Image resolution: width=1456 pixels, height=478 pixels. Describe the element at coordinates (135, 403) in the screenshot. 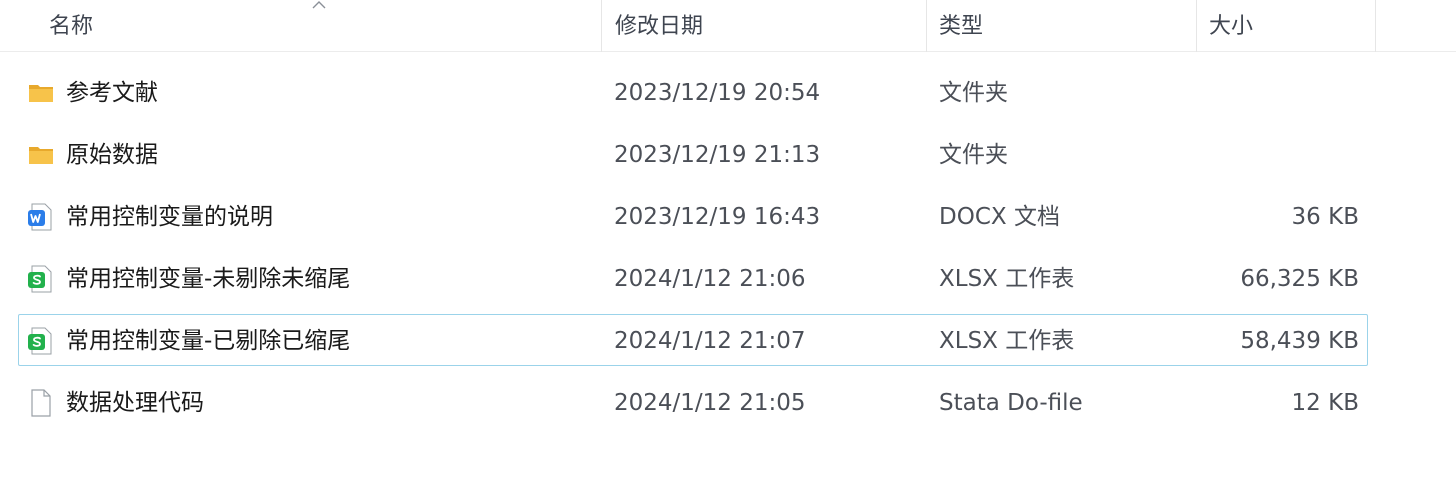

I see `file-name: 数据处理代码` at that location.